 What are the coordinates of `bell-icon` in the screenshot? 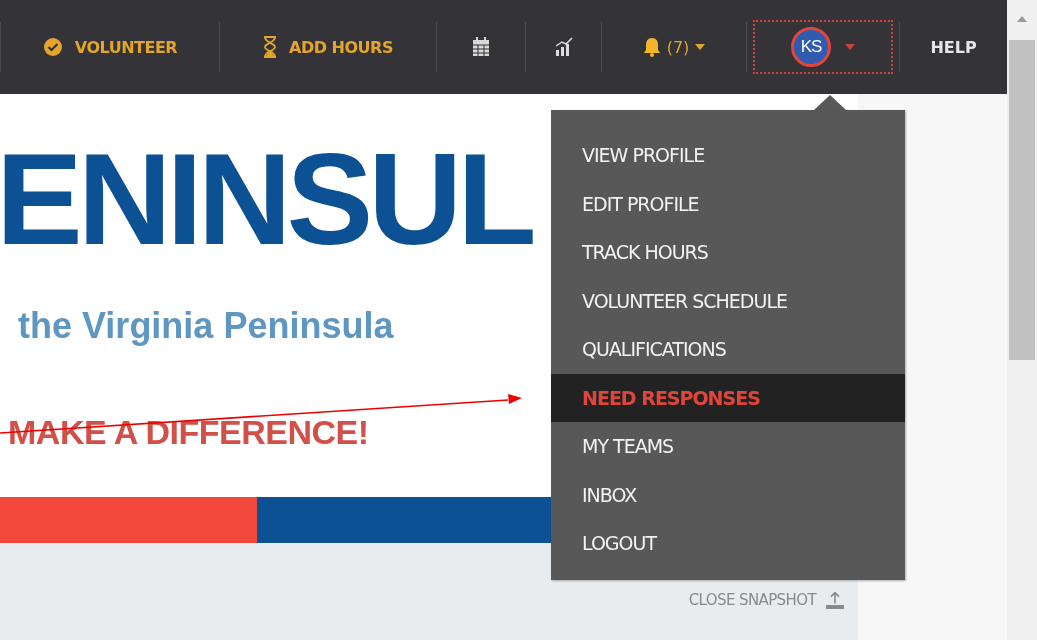 It's located at (651, 47).